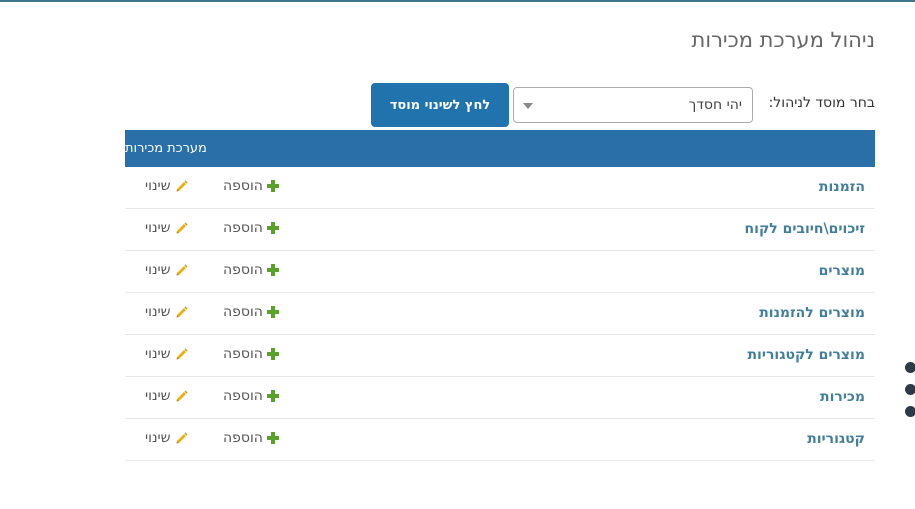 Image resolution: width=915 pixels, height=509 pixels. Describe the element at coordinates (821, 103) in the screenshot. I see `org-select-label: בחר מוסד לניהול:` at that location.